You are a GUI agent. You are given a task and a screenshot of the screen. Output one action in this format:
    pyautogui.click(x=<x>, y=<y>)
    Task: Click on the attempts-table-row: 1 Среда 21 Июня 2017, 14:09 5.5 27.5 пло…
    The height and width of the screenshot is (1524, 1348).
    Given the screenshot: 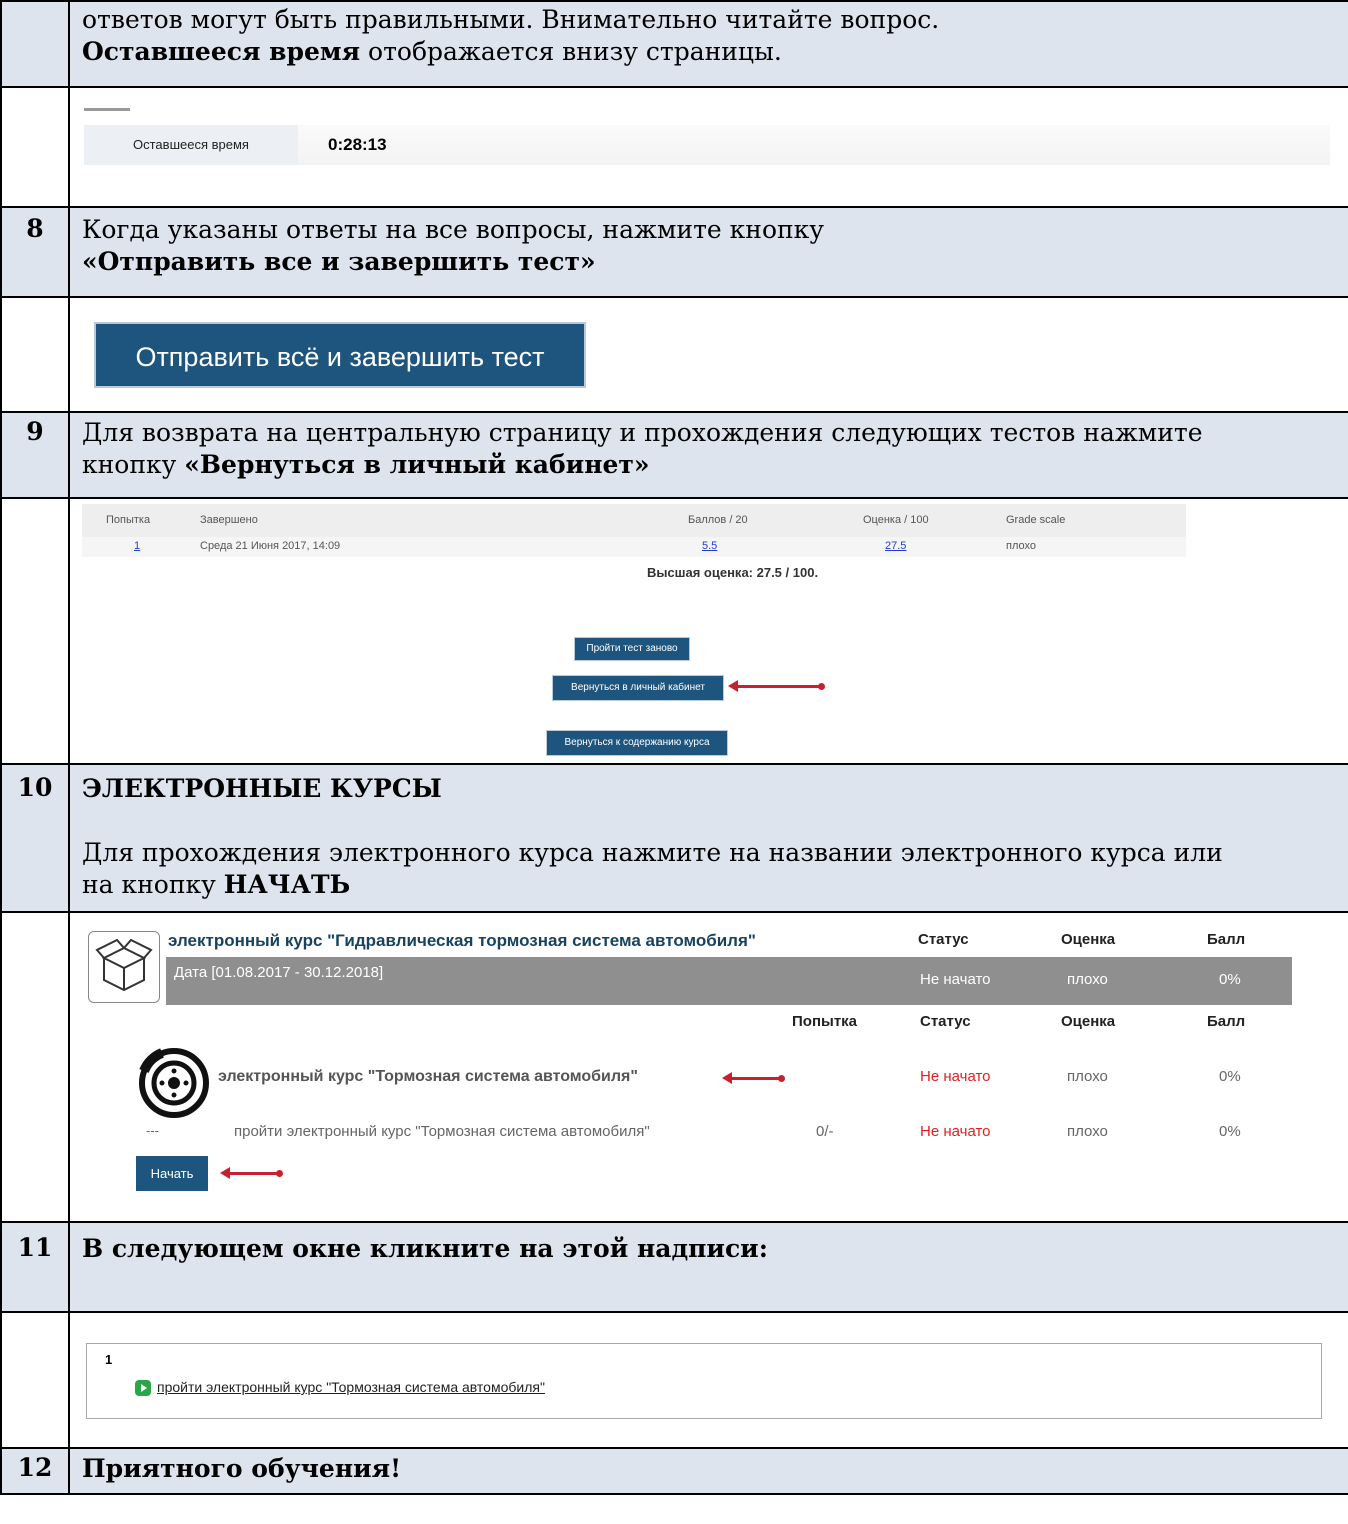 What is the action you would take?
    pyautogui.click(x=634, y=547)
    